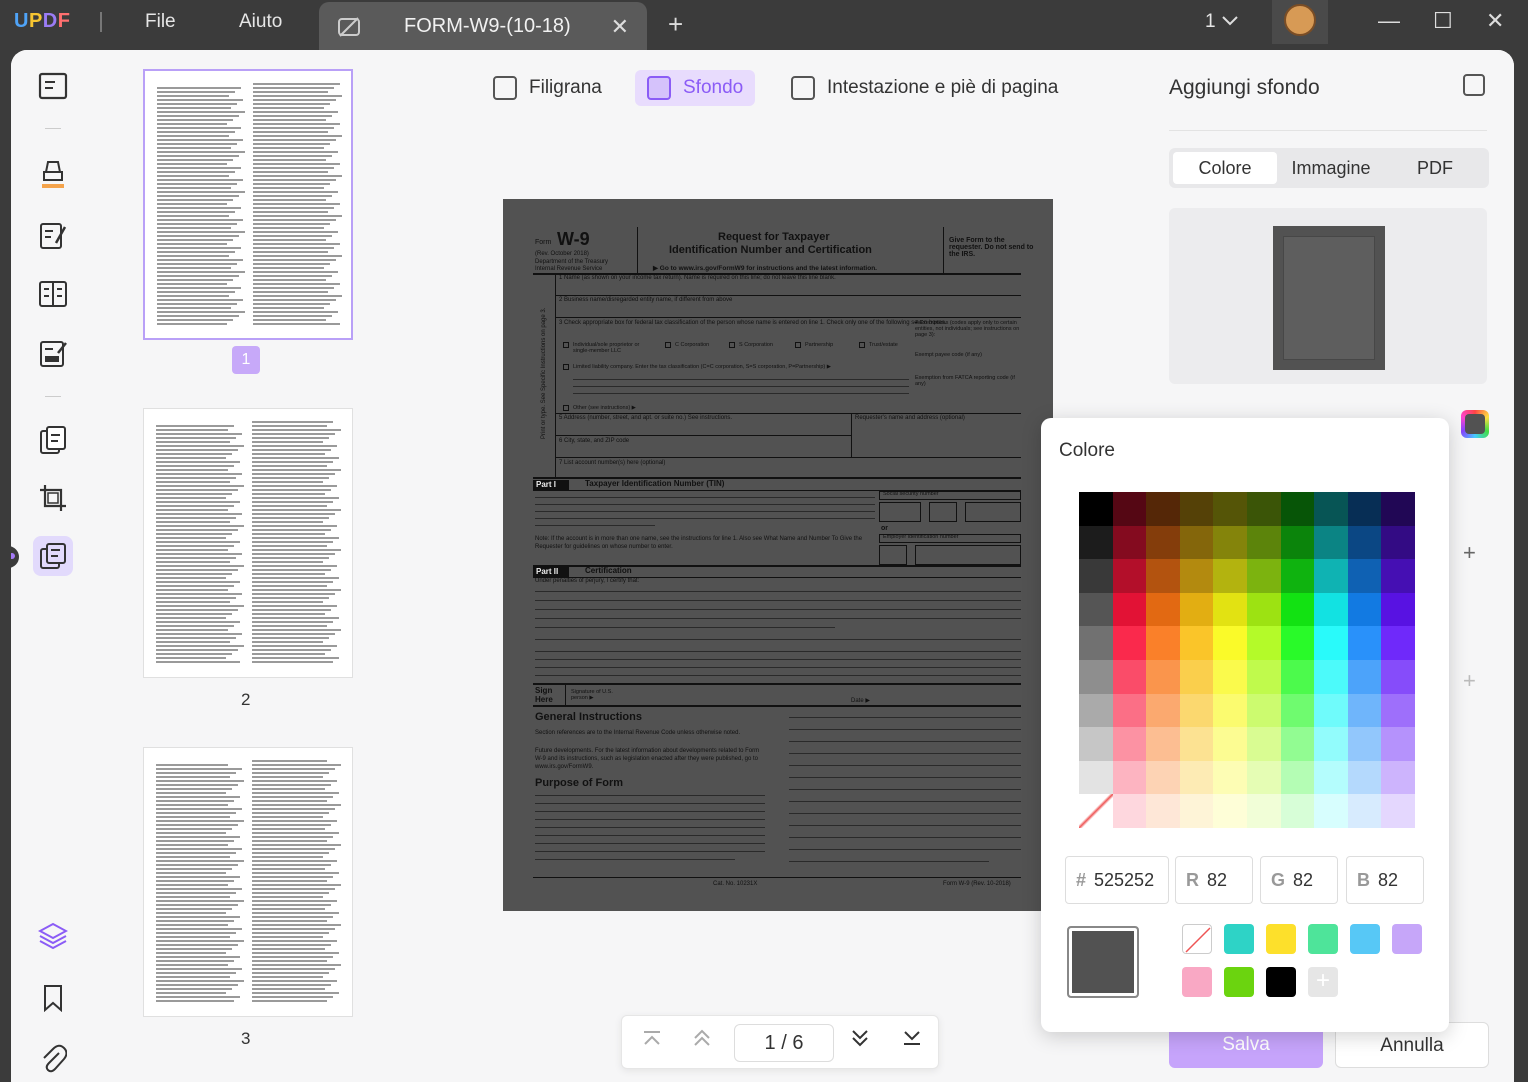 The width and height of the screenshot is (1528, 1082). Describe the element at coordinates (695, 88) in the screenshot. I see `background-button: Sfondo` at that location.